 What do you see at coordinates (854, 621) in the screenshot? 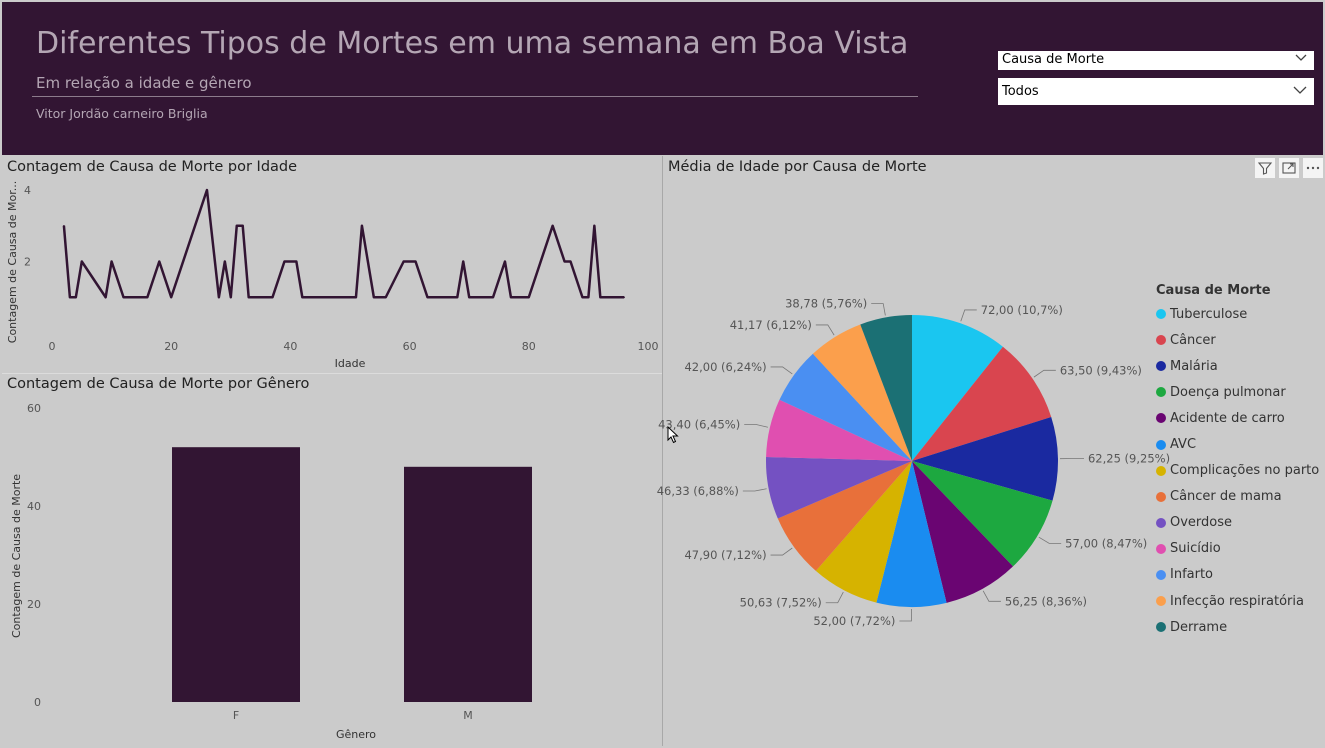
I see `pie-data-label: 52,00 (7,72%)` at bounding box center [854, 621].